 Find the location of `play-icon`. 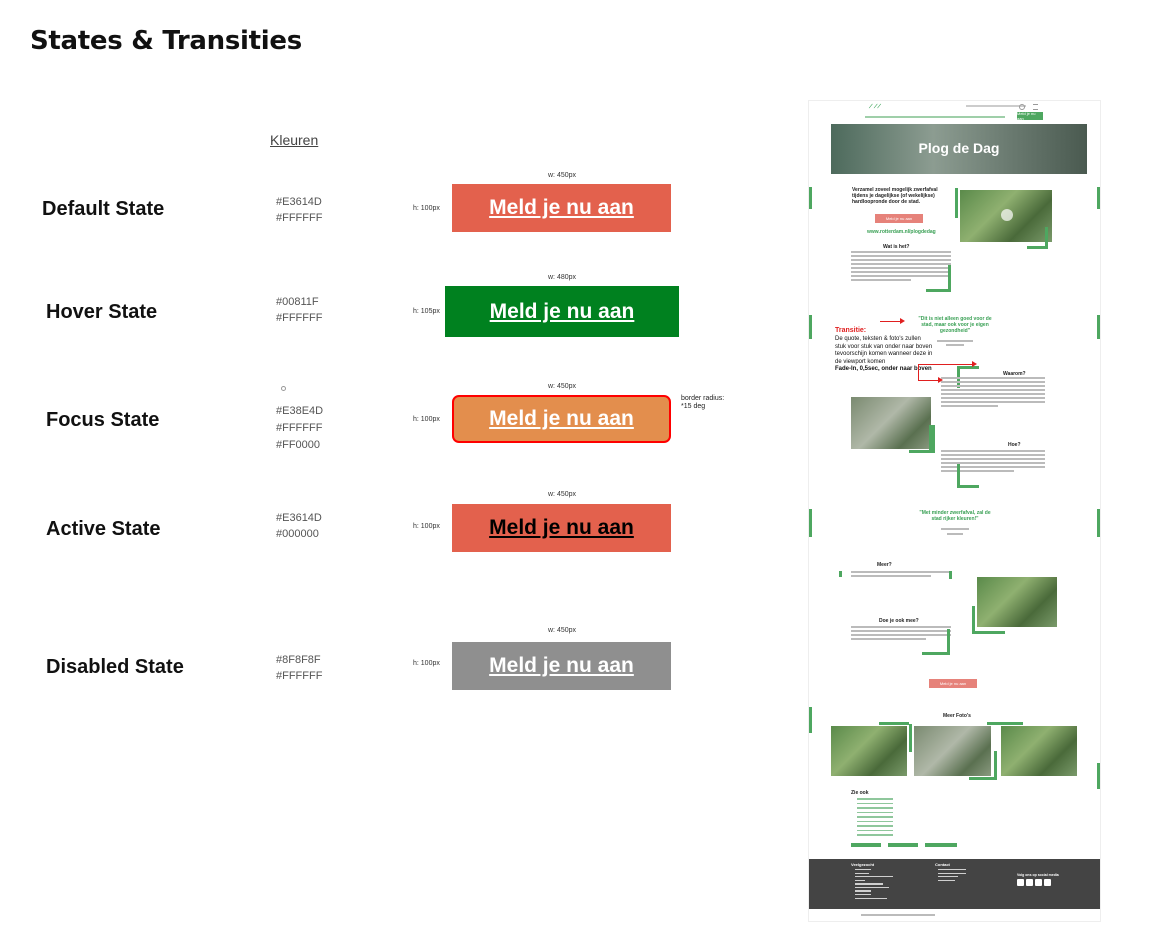

play-icon is located at coordinates (1007, 215).